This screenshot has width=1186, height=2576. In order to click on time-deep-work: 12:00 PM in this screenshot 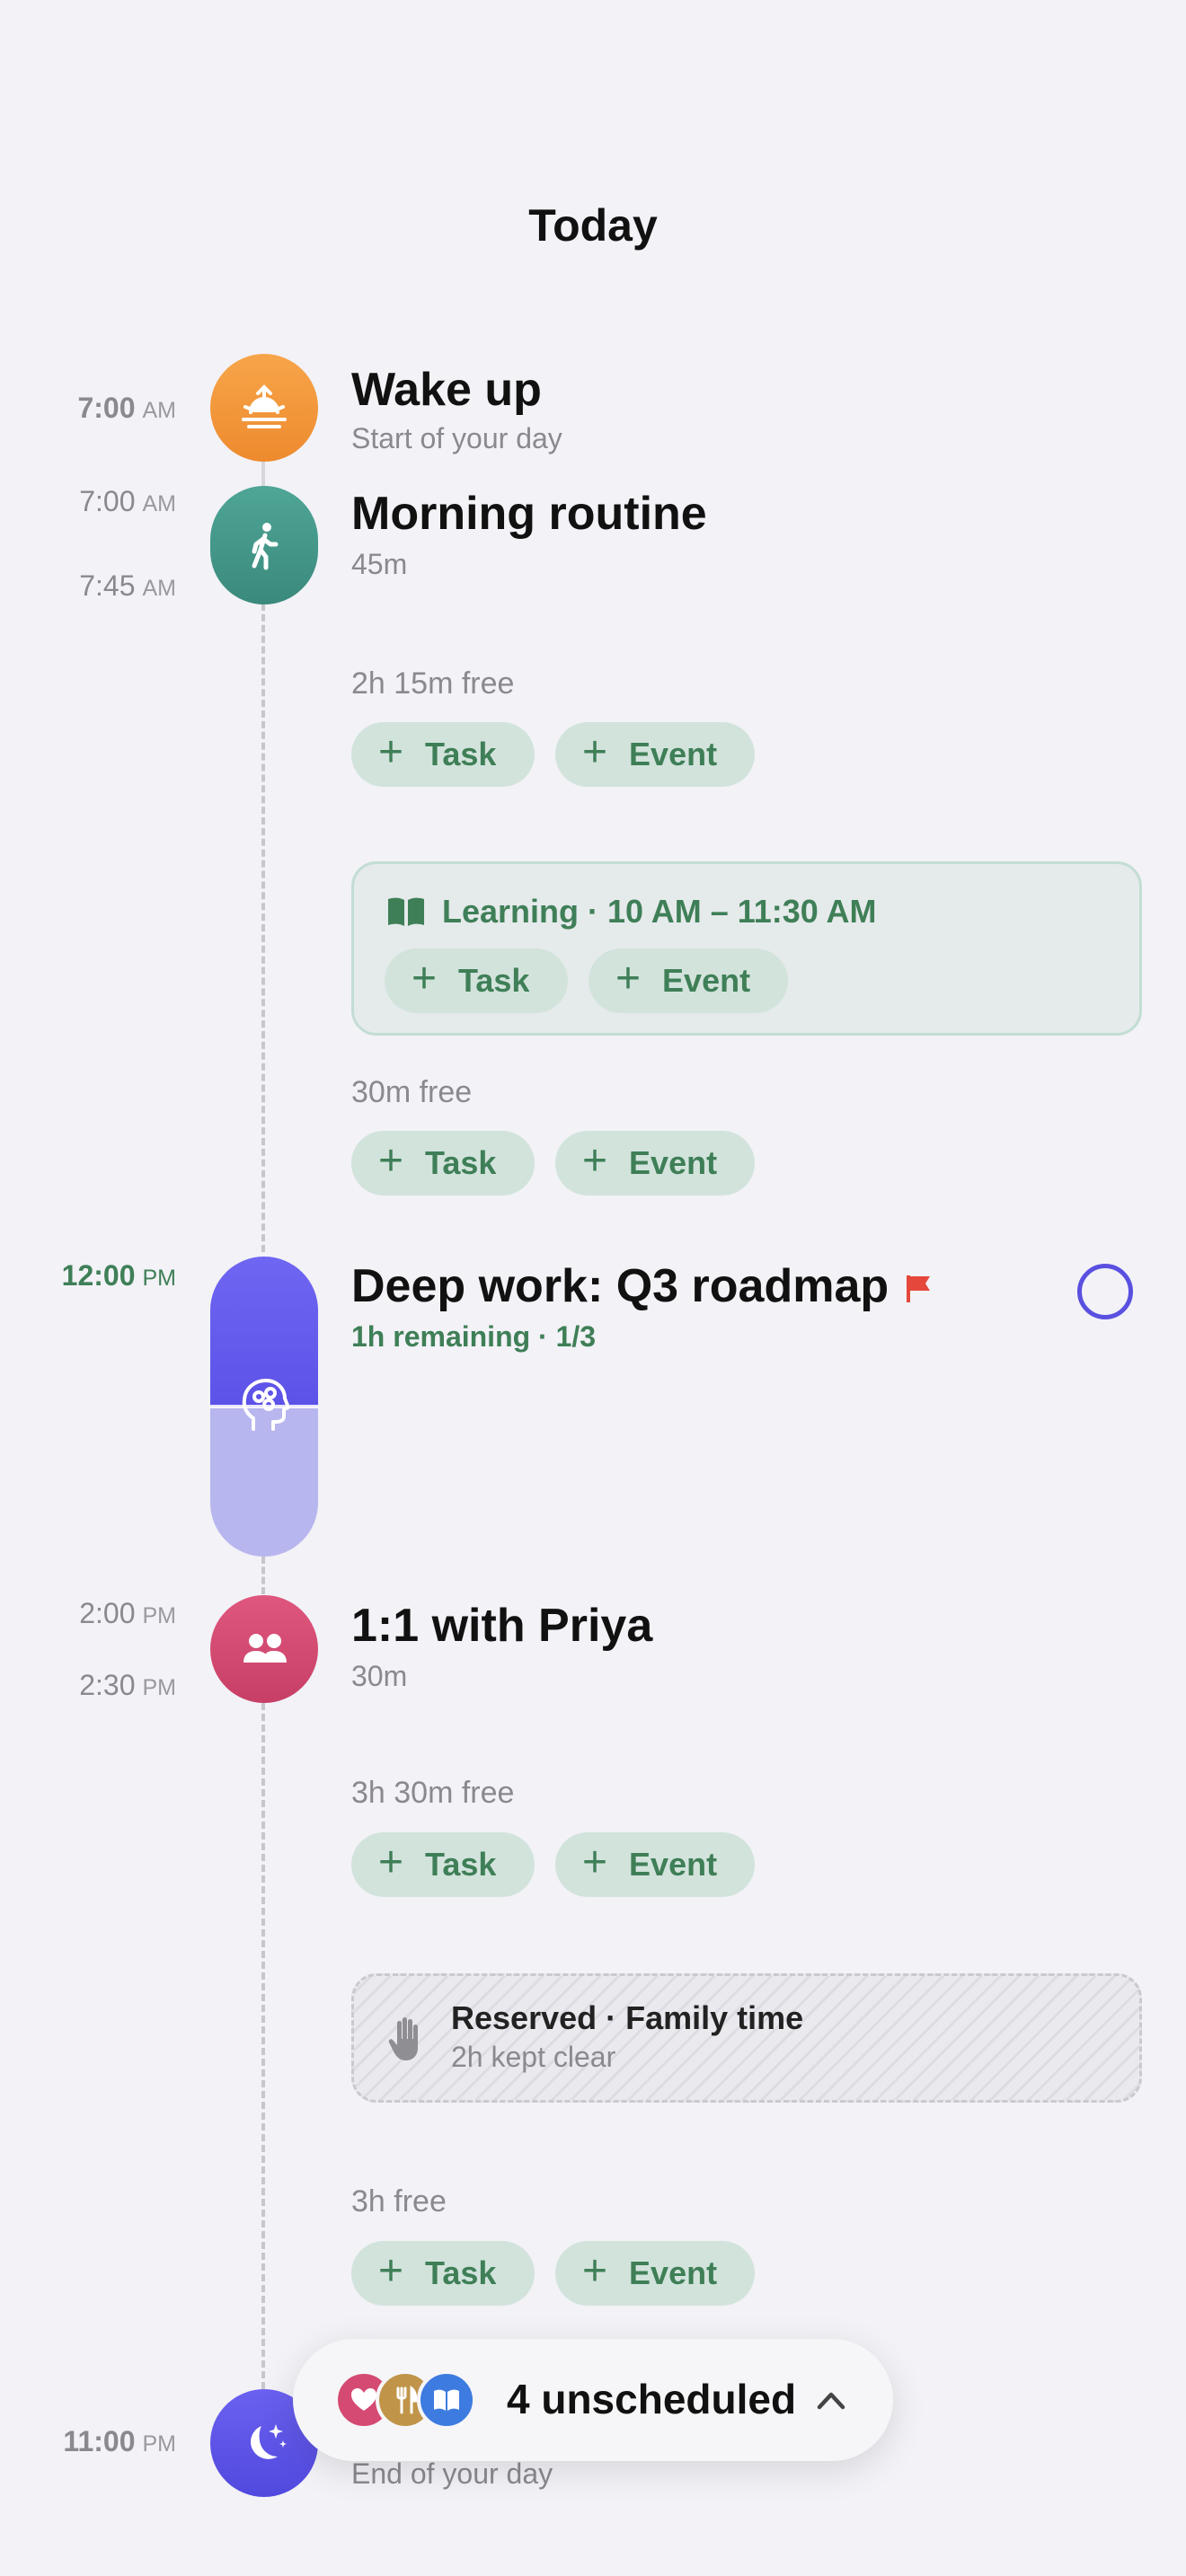, I will do `click(118, 1275)`.